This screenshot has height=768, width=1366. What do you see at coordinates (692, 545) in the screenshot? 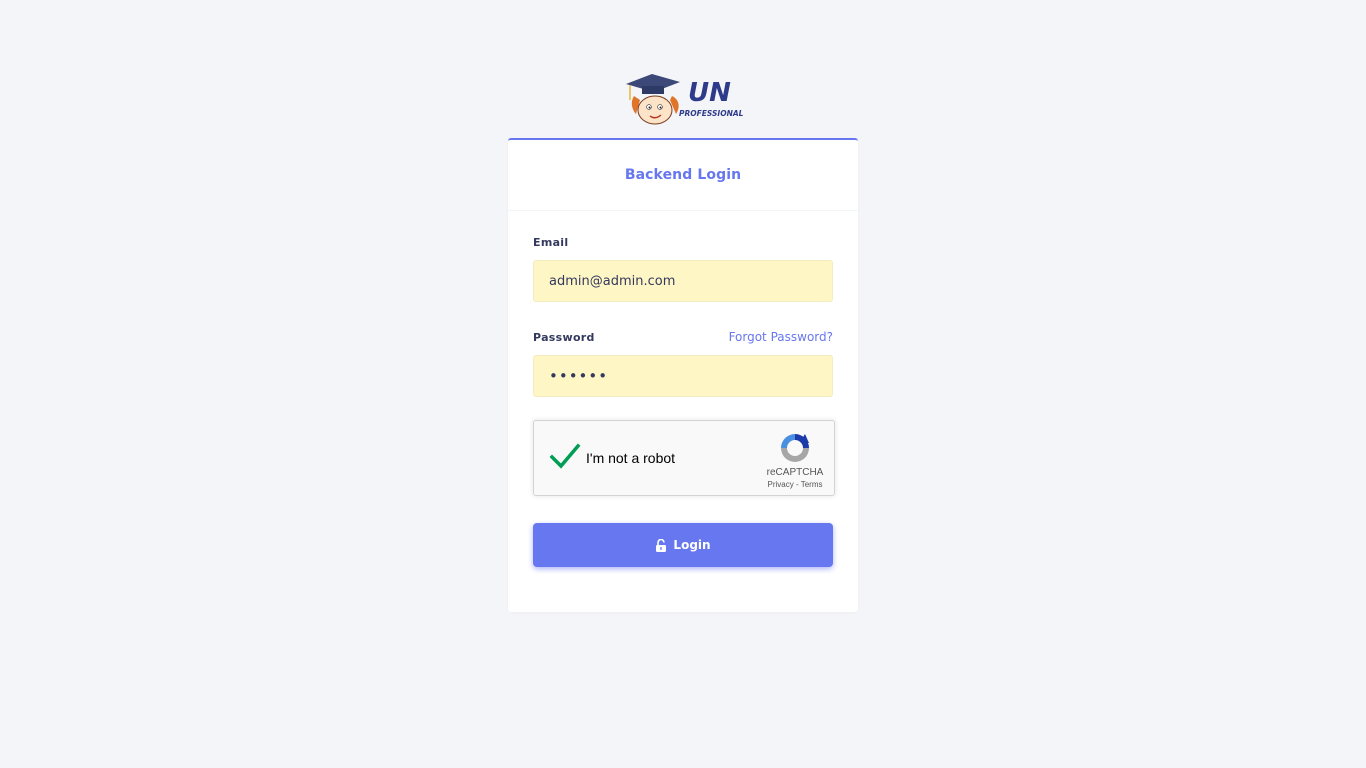
I see `login-button-label: Login` at bounding box center [692, 545].